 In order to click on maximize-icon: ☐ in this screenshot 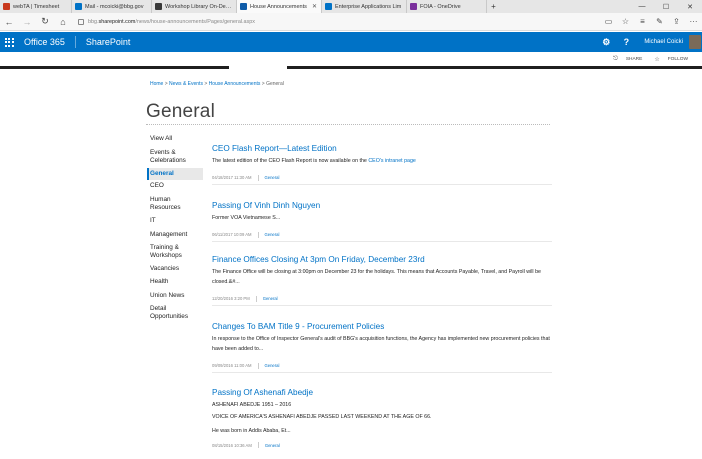, I will do `click(666, 6)`.